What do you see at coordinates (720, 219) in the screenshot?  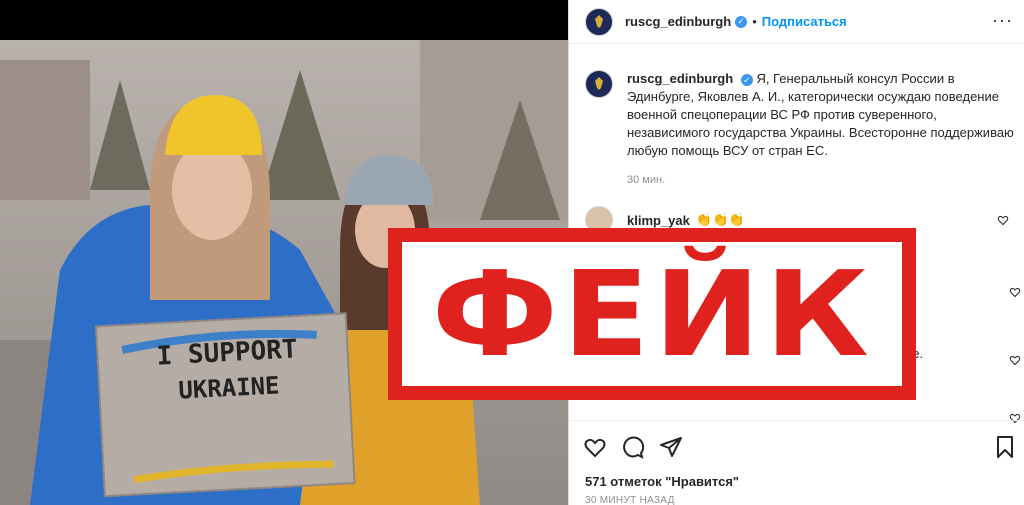 I see `comment-text: 👏👏👏` at bounding box center [720, 219].